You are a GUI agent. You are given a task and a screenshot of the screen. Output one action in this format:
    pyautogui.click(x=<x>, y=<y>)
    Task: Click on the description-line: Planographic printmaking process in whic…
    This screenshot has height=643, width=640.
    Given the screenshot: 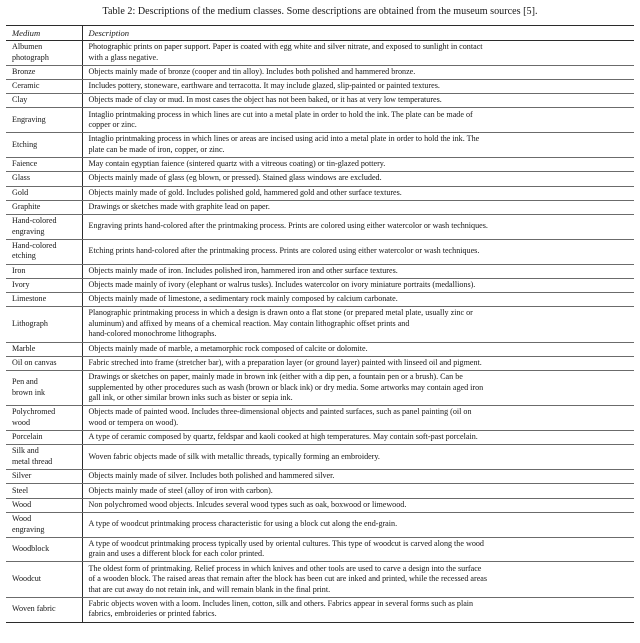 What is the action you would take?
    pyautogui.click(x=280, y=313)
    